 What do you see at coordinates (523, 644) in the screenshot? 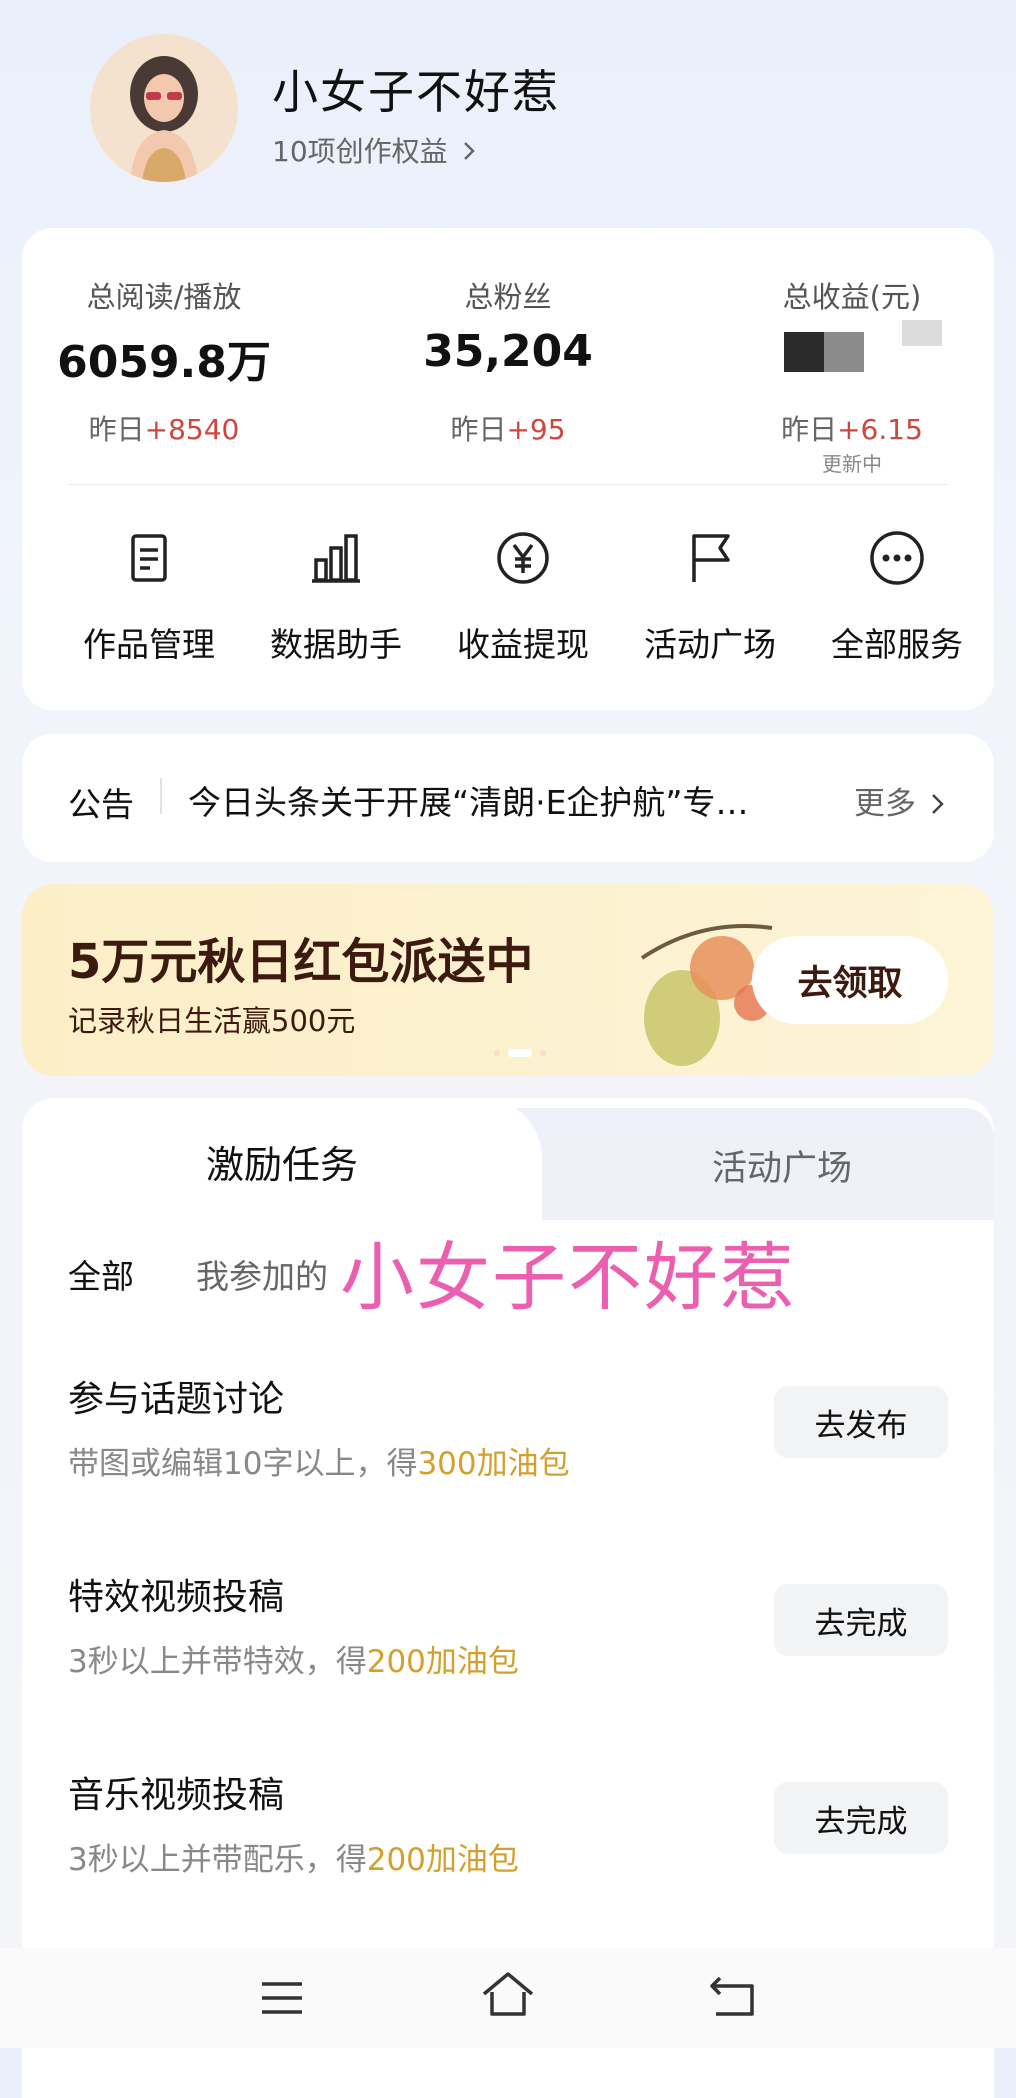
I see `service-label: 收益提现` at bounding box center [523, 644].